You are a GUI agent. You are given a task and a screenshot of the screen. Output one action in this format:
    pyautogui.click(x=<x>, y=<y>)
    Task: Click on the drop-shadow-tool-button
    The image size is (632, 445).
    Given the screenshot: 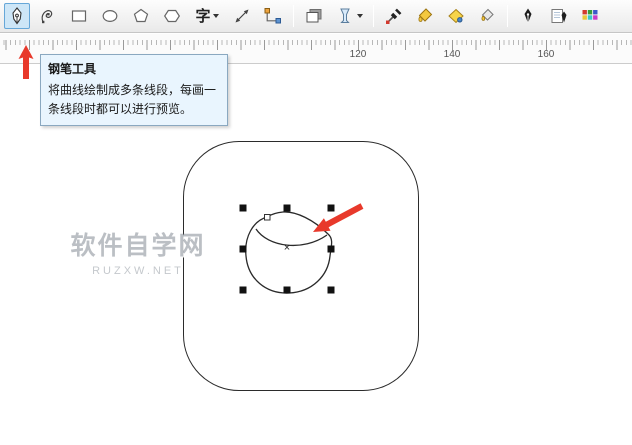 What is the action you would take?
    pyautogui.click(x=314, y=16)
    